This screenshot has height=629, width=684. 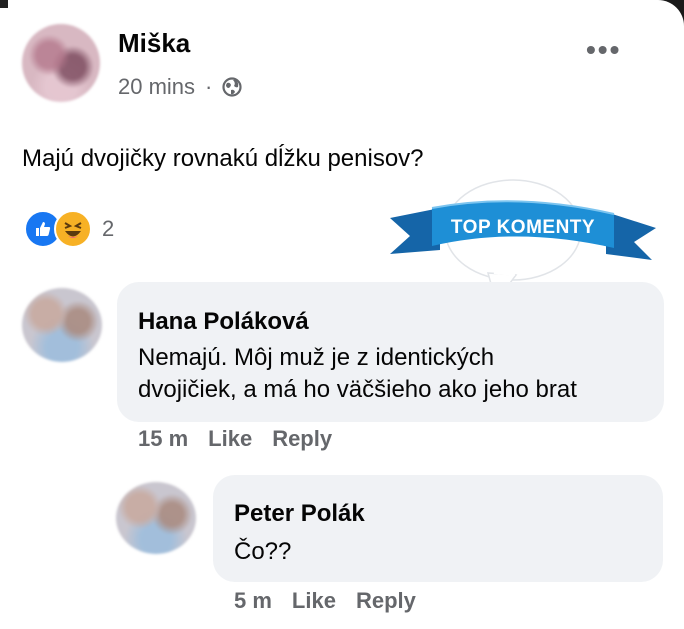 I want to click on post-text: Majú dvojičky rovnakú dĺžku penisov?, so click(x=223, y=158).